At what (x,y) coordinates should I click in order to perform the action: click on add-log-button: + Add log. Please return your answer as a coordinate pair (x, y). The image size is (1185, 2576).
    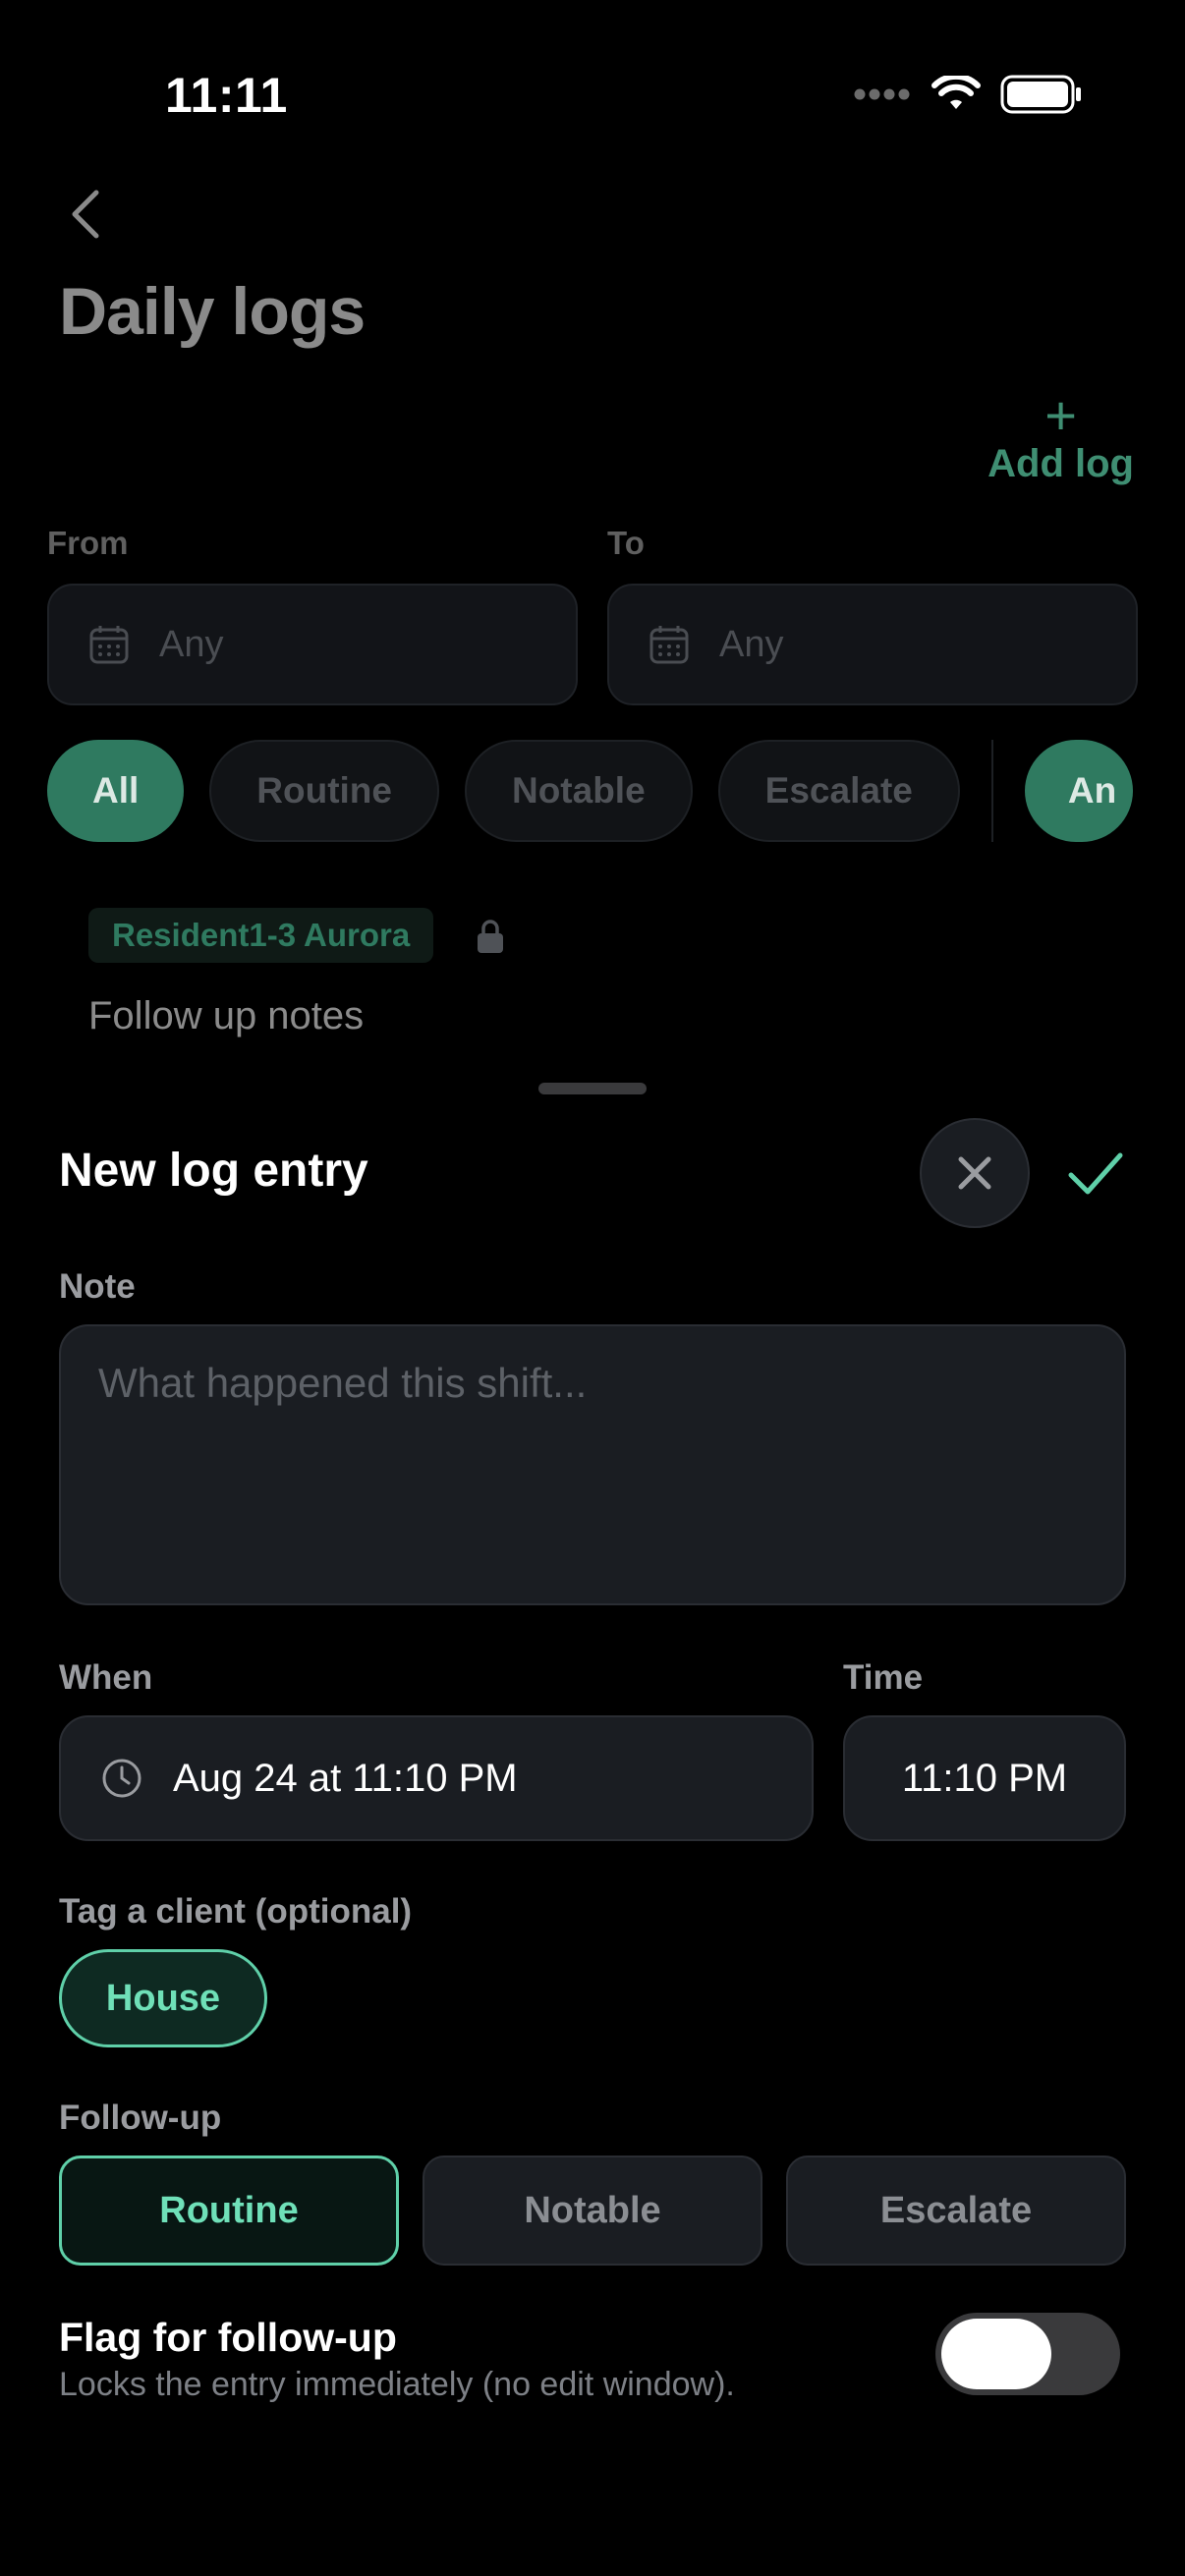
    Looking at the image, I should click on (1061, 435).